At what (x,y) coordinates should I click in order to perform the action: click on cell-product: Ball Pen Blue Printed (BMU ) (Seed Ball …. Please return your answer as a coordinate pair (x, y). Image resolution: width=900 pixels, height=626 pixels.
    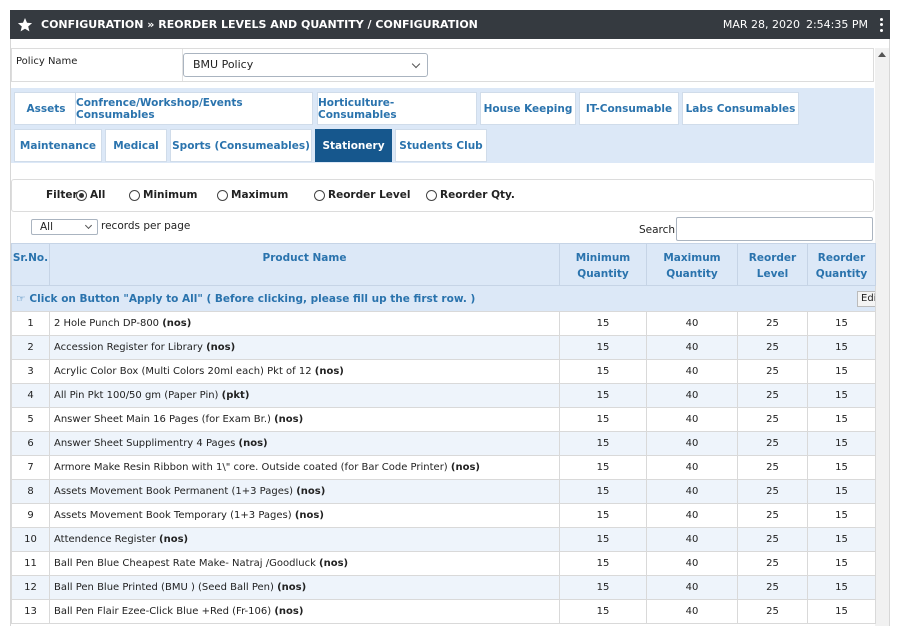
    Looking at the image, I should click on (304, 587).